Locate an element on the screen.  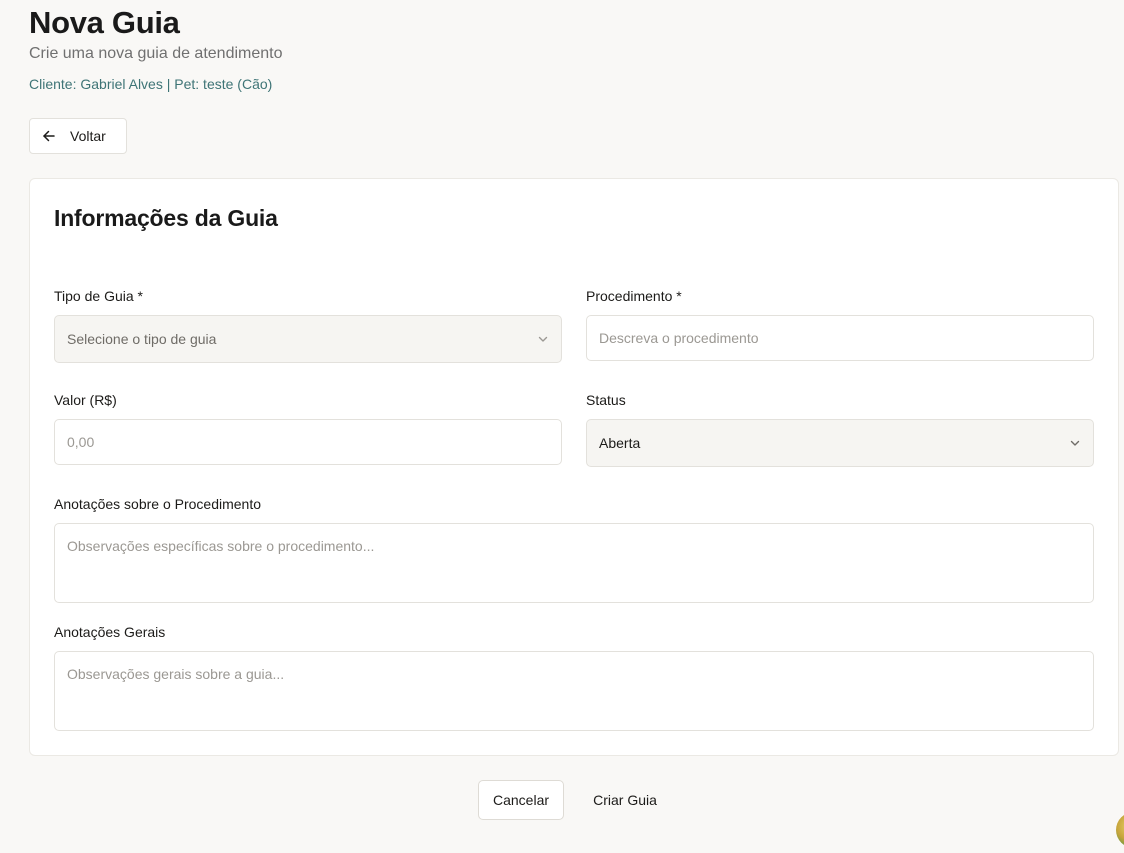
procedimento-label: Procedimento * is located at coordinates (634, 296).